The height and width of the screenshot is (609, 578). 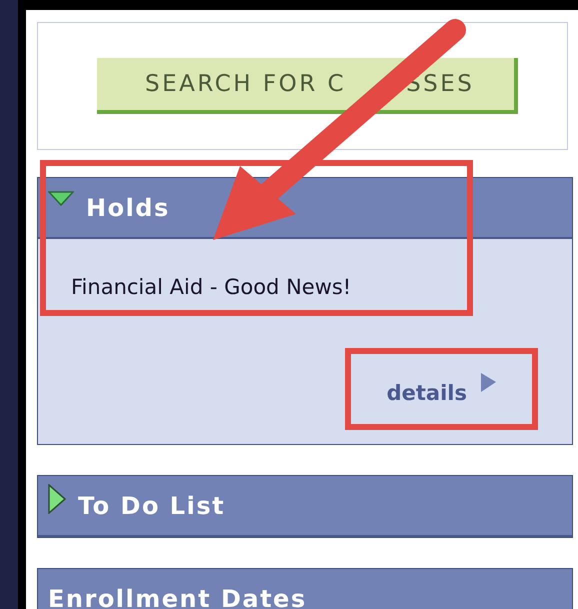 I want to click on details-link: details, so click(x=426, y=393).